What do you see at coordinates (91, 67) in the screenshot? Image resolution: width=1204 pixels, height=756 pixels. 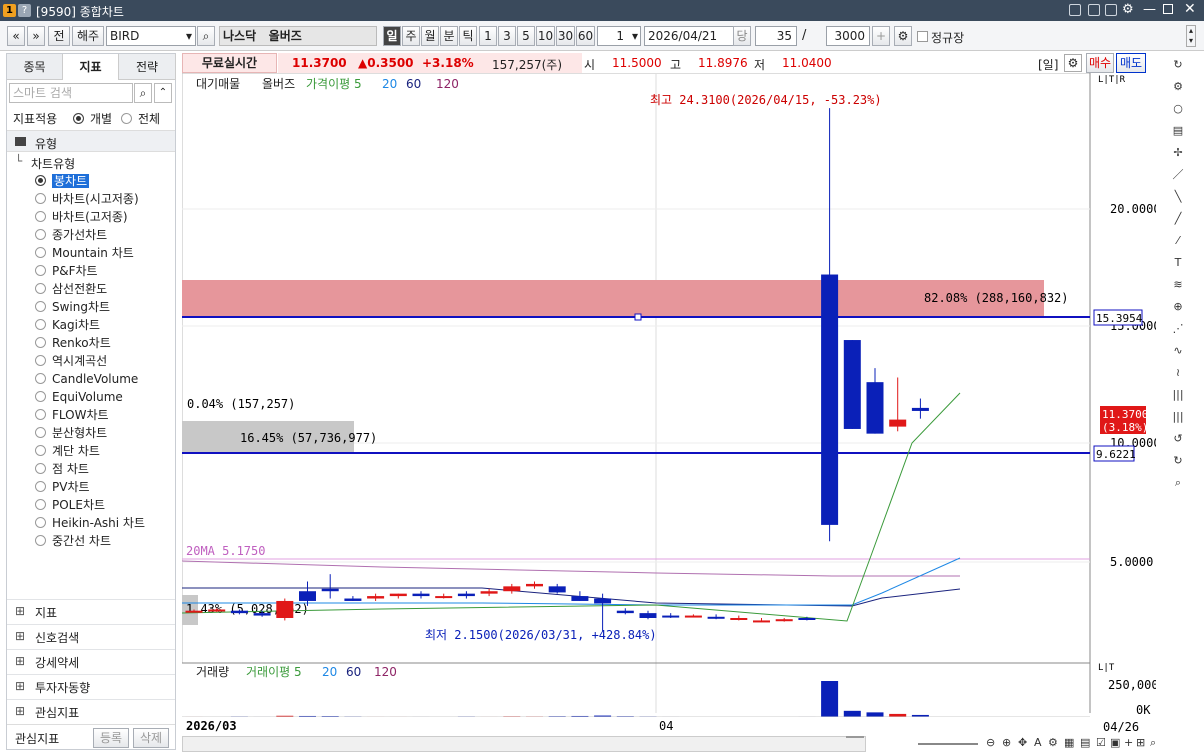 I see `tab-indicator: 지표` at bounding box center [91, 67].